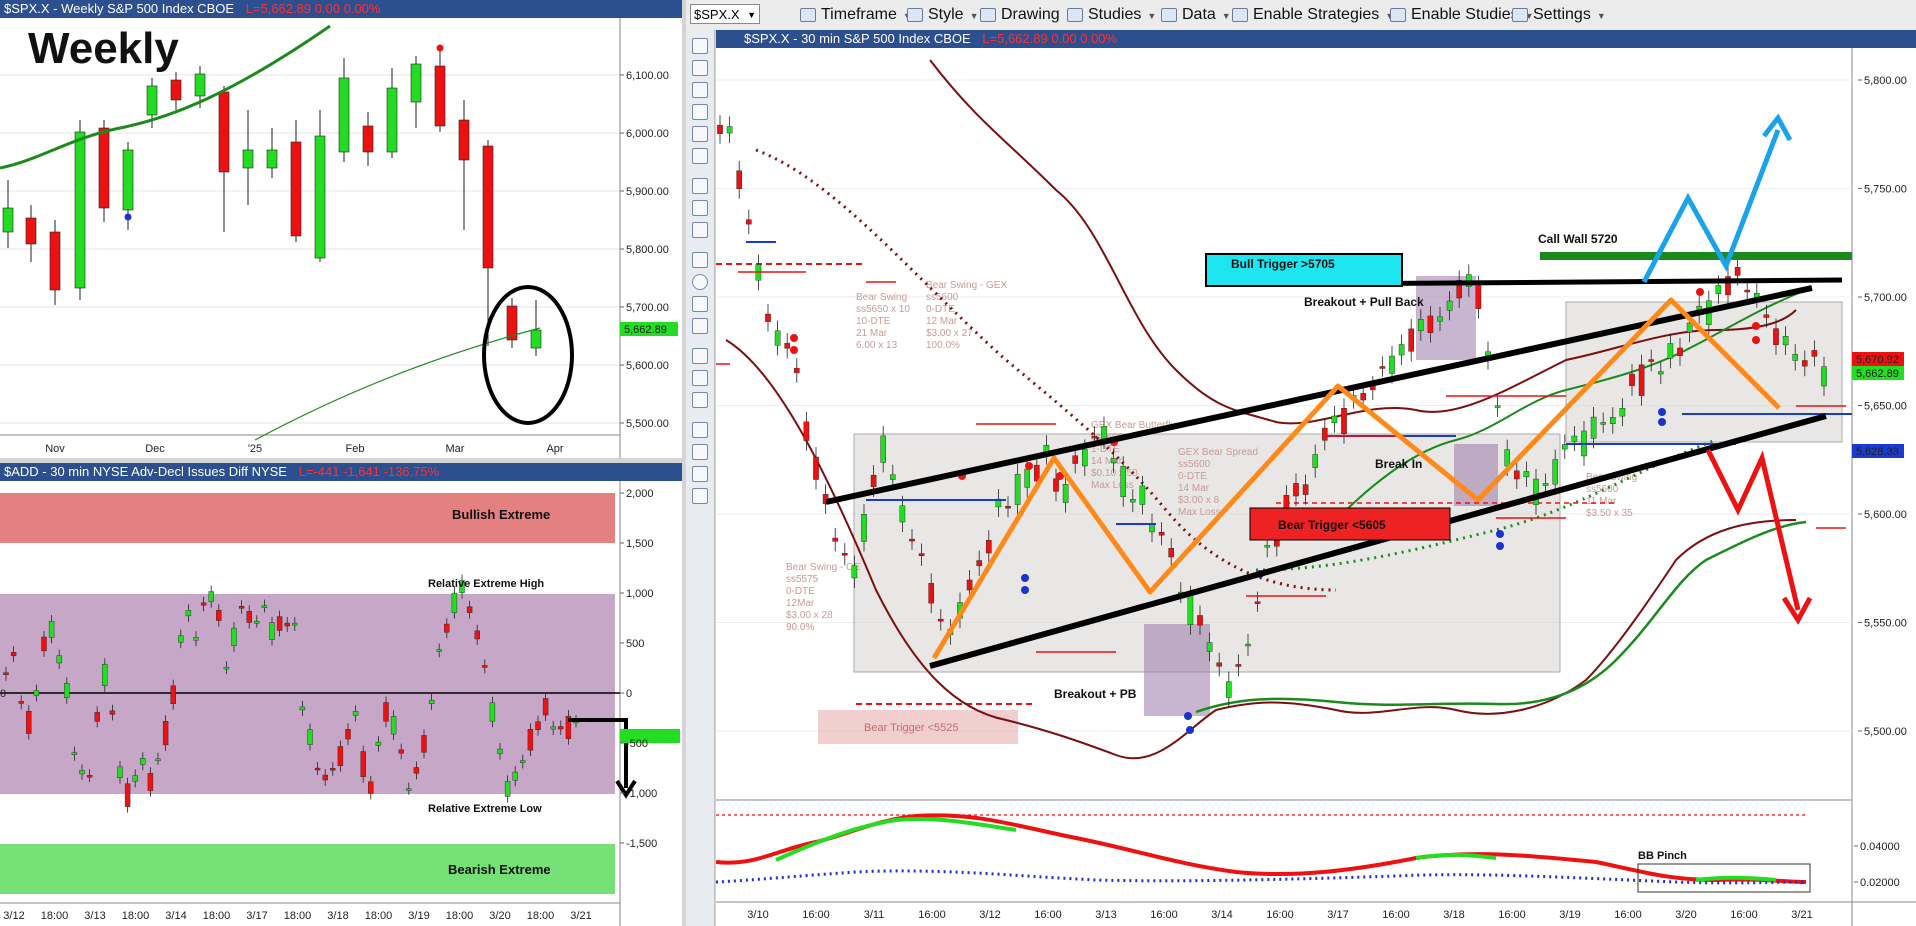  What do you see at coordinates (700, 378) in the screenshot?
I see `delete-drawing-icon` at bounding box center [700, 378].